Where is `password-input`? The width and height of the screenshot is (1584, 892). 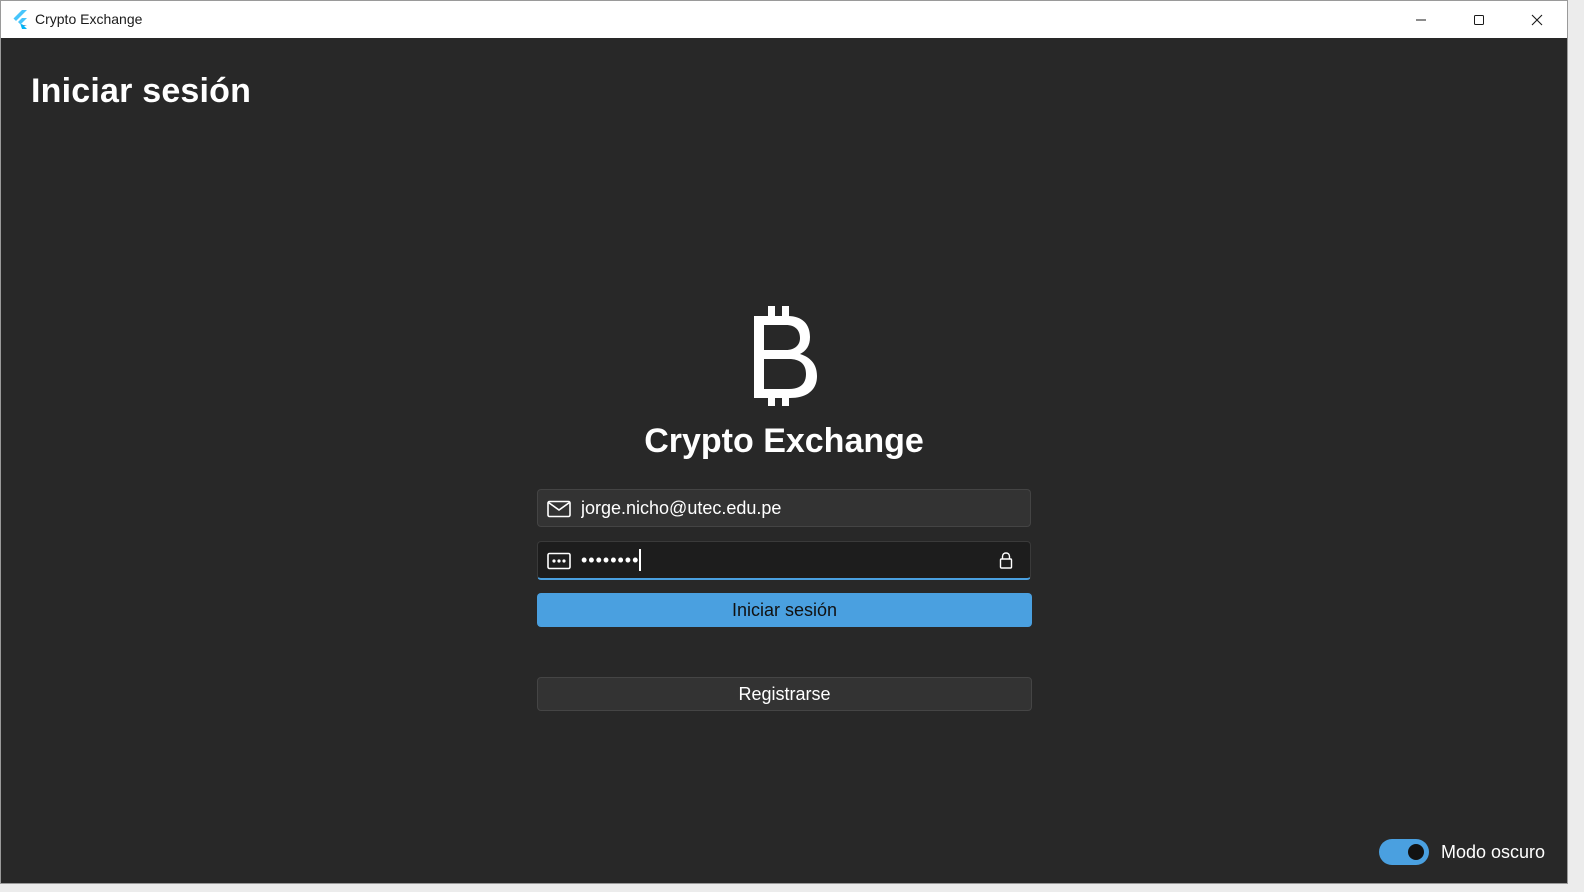 password-input is located at coordinates (781, 560).